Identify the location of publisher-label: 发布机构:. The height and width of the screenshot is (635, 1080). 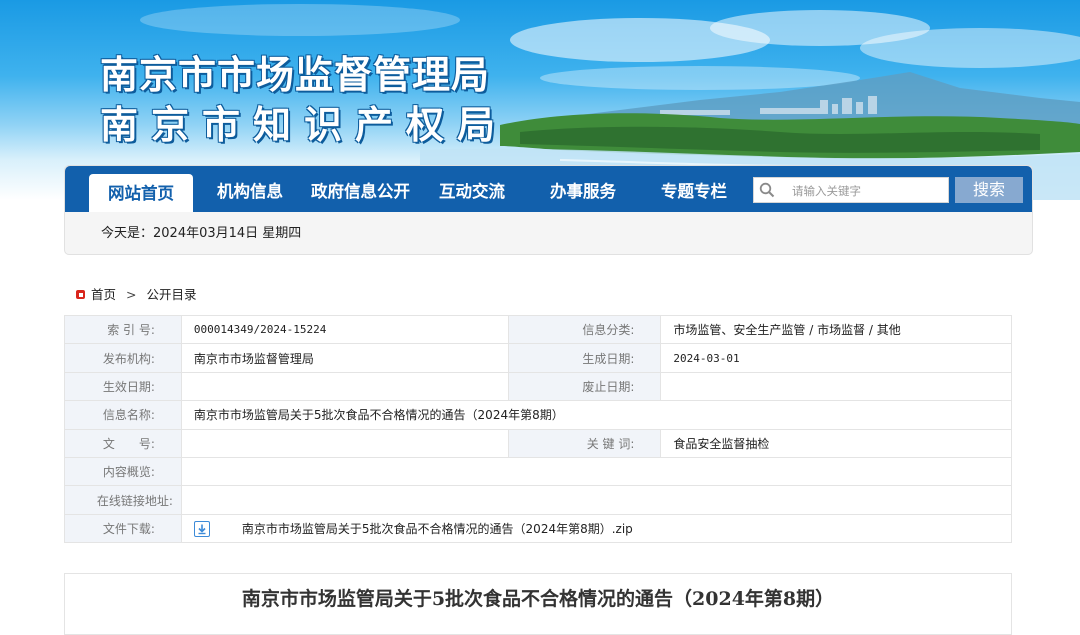
(123, 358).